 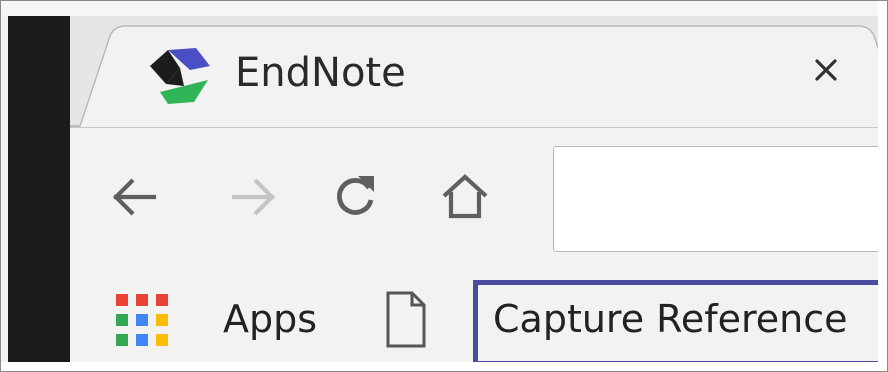 I want to click on tab-title: EndNote, so click(x=320, y=73).